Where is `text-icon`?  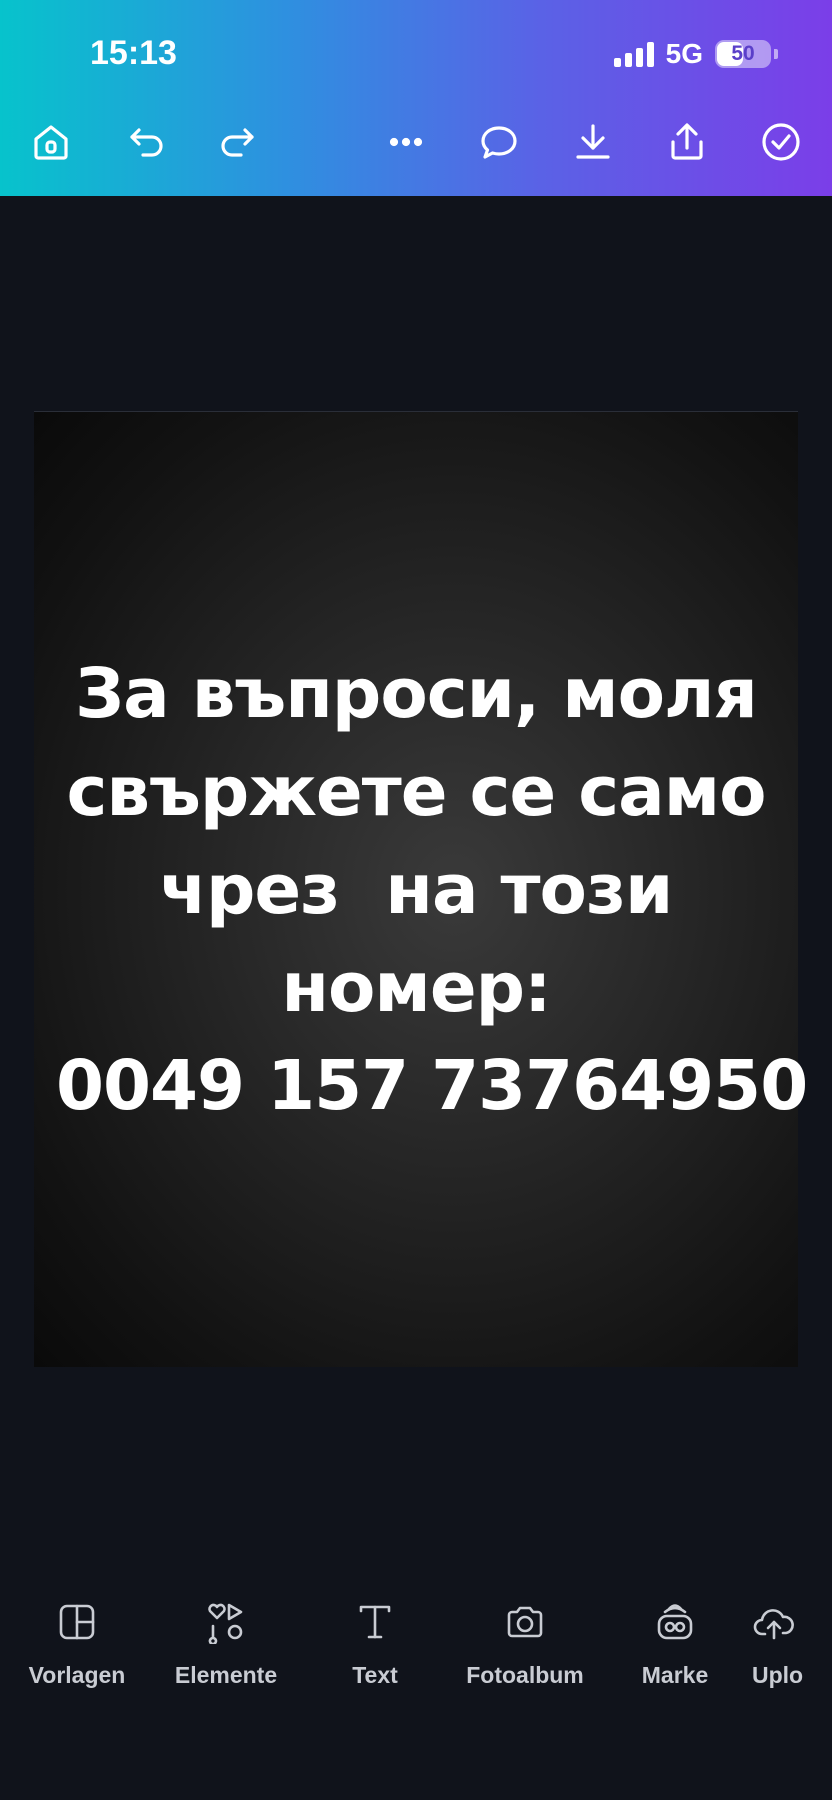 text-icon is located at coordinates (375, 1622).